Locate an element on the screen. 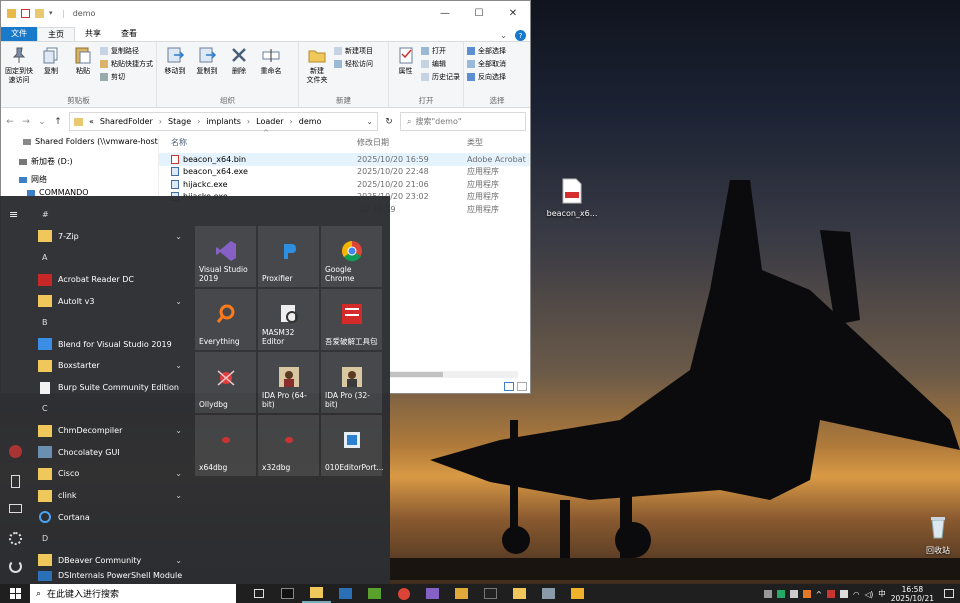 This screenshot has width=960, height=603. breadcrumb-item: demo is located at coordinates (310, 121).